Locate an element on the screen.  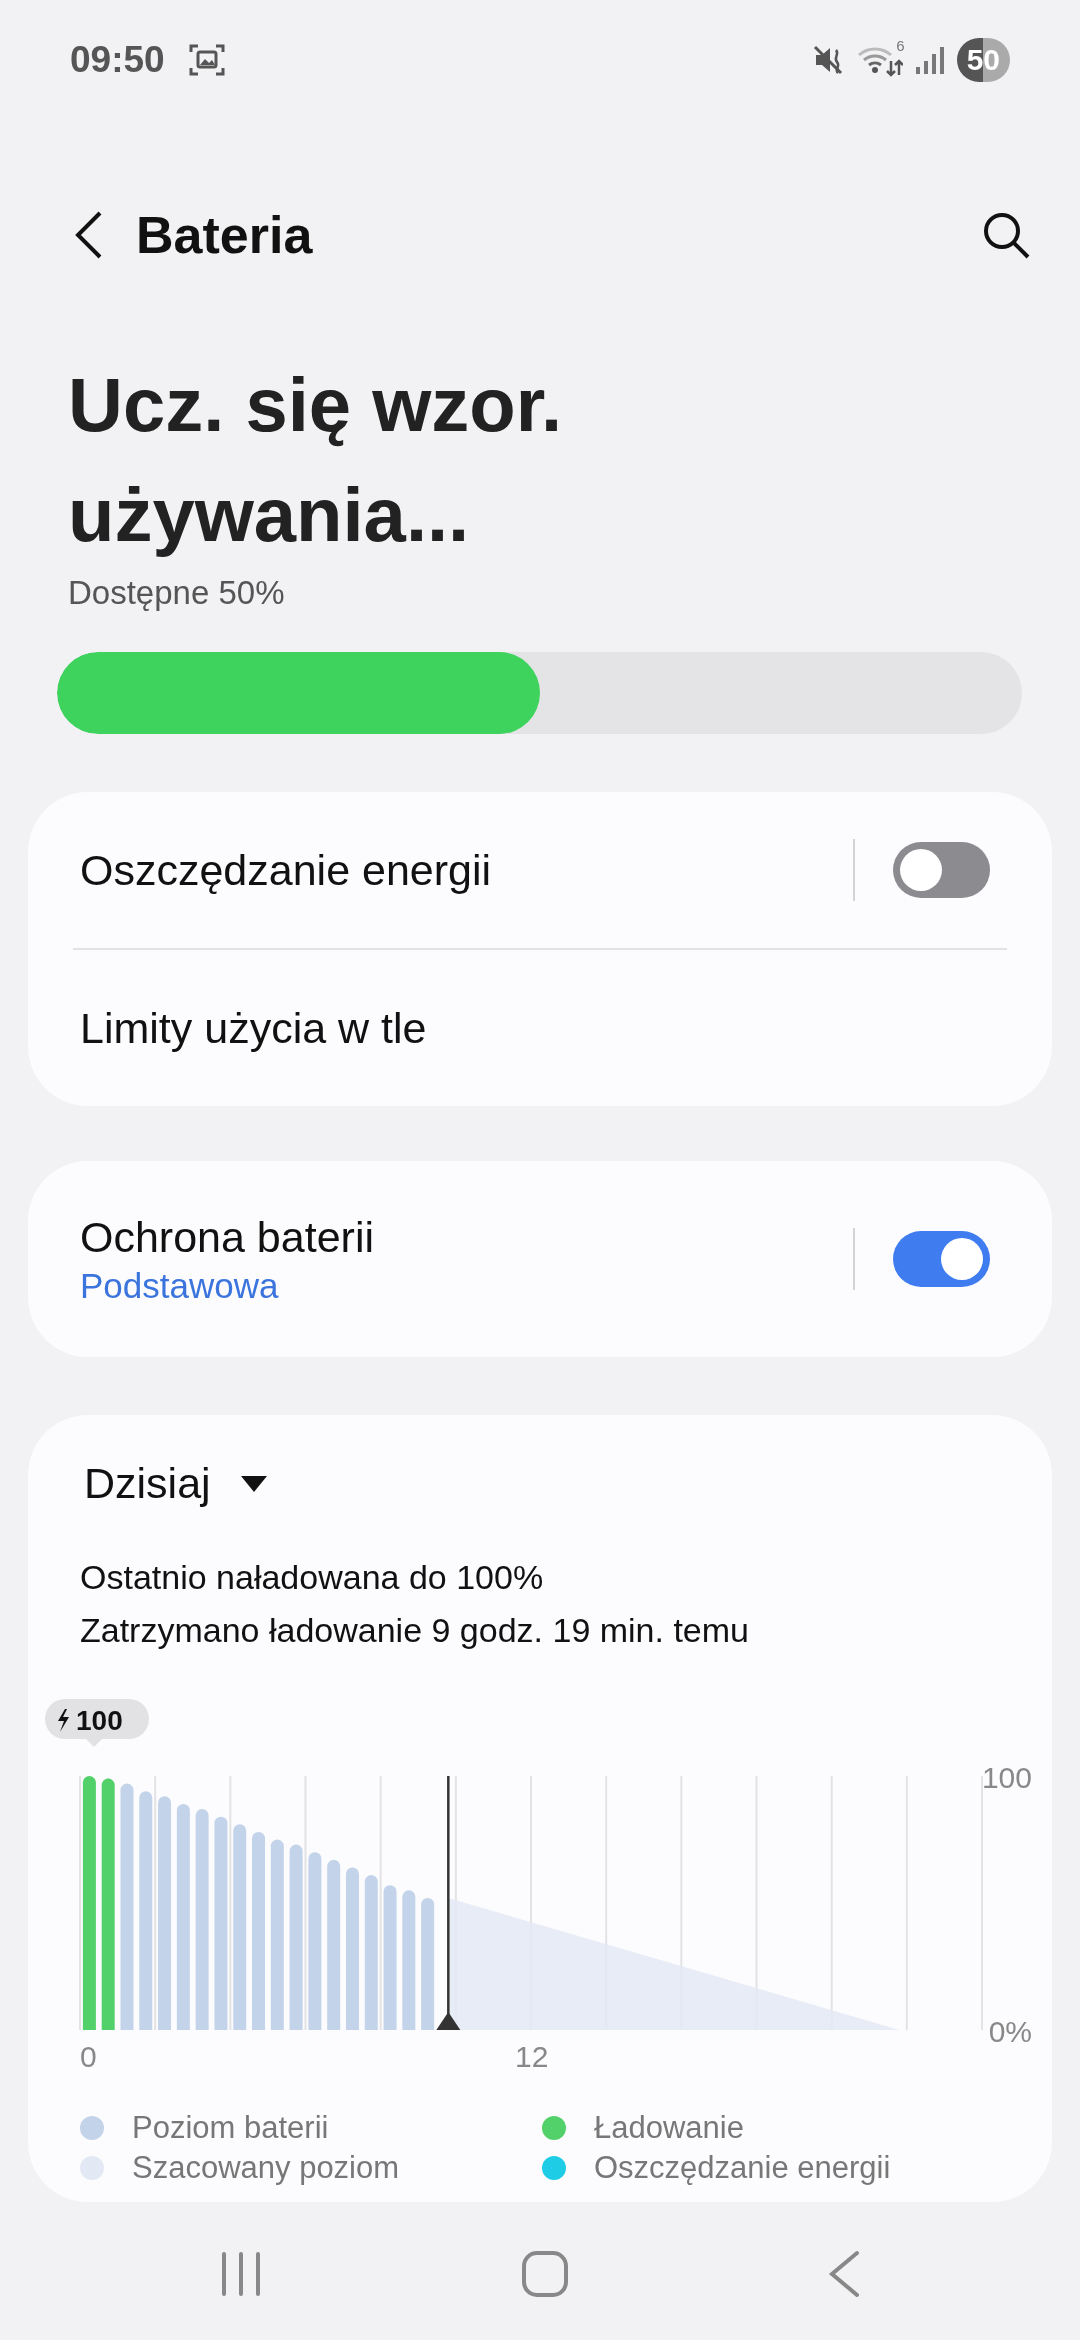
axis-label: 12 is located at coordinates (532, 2056).